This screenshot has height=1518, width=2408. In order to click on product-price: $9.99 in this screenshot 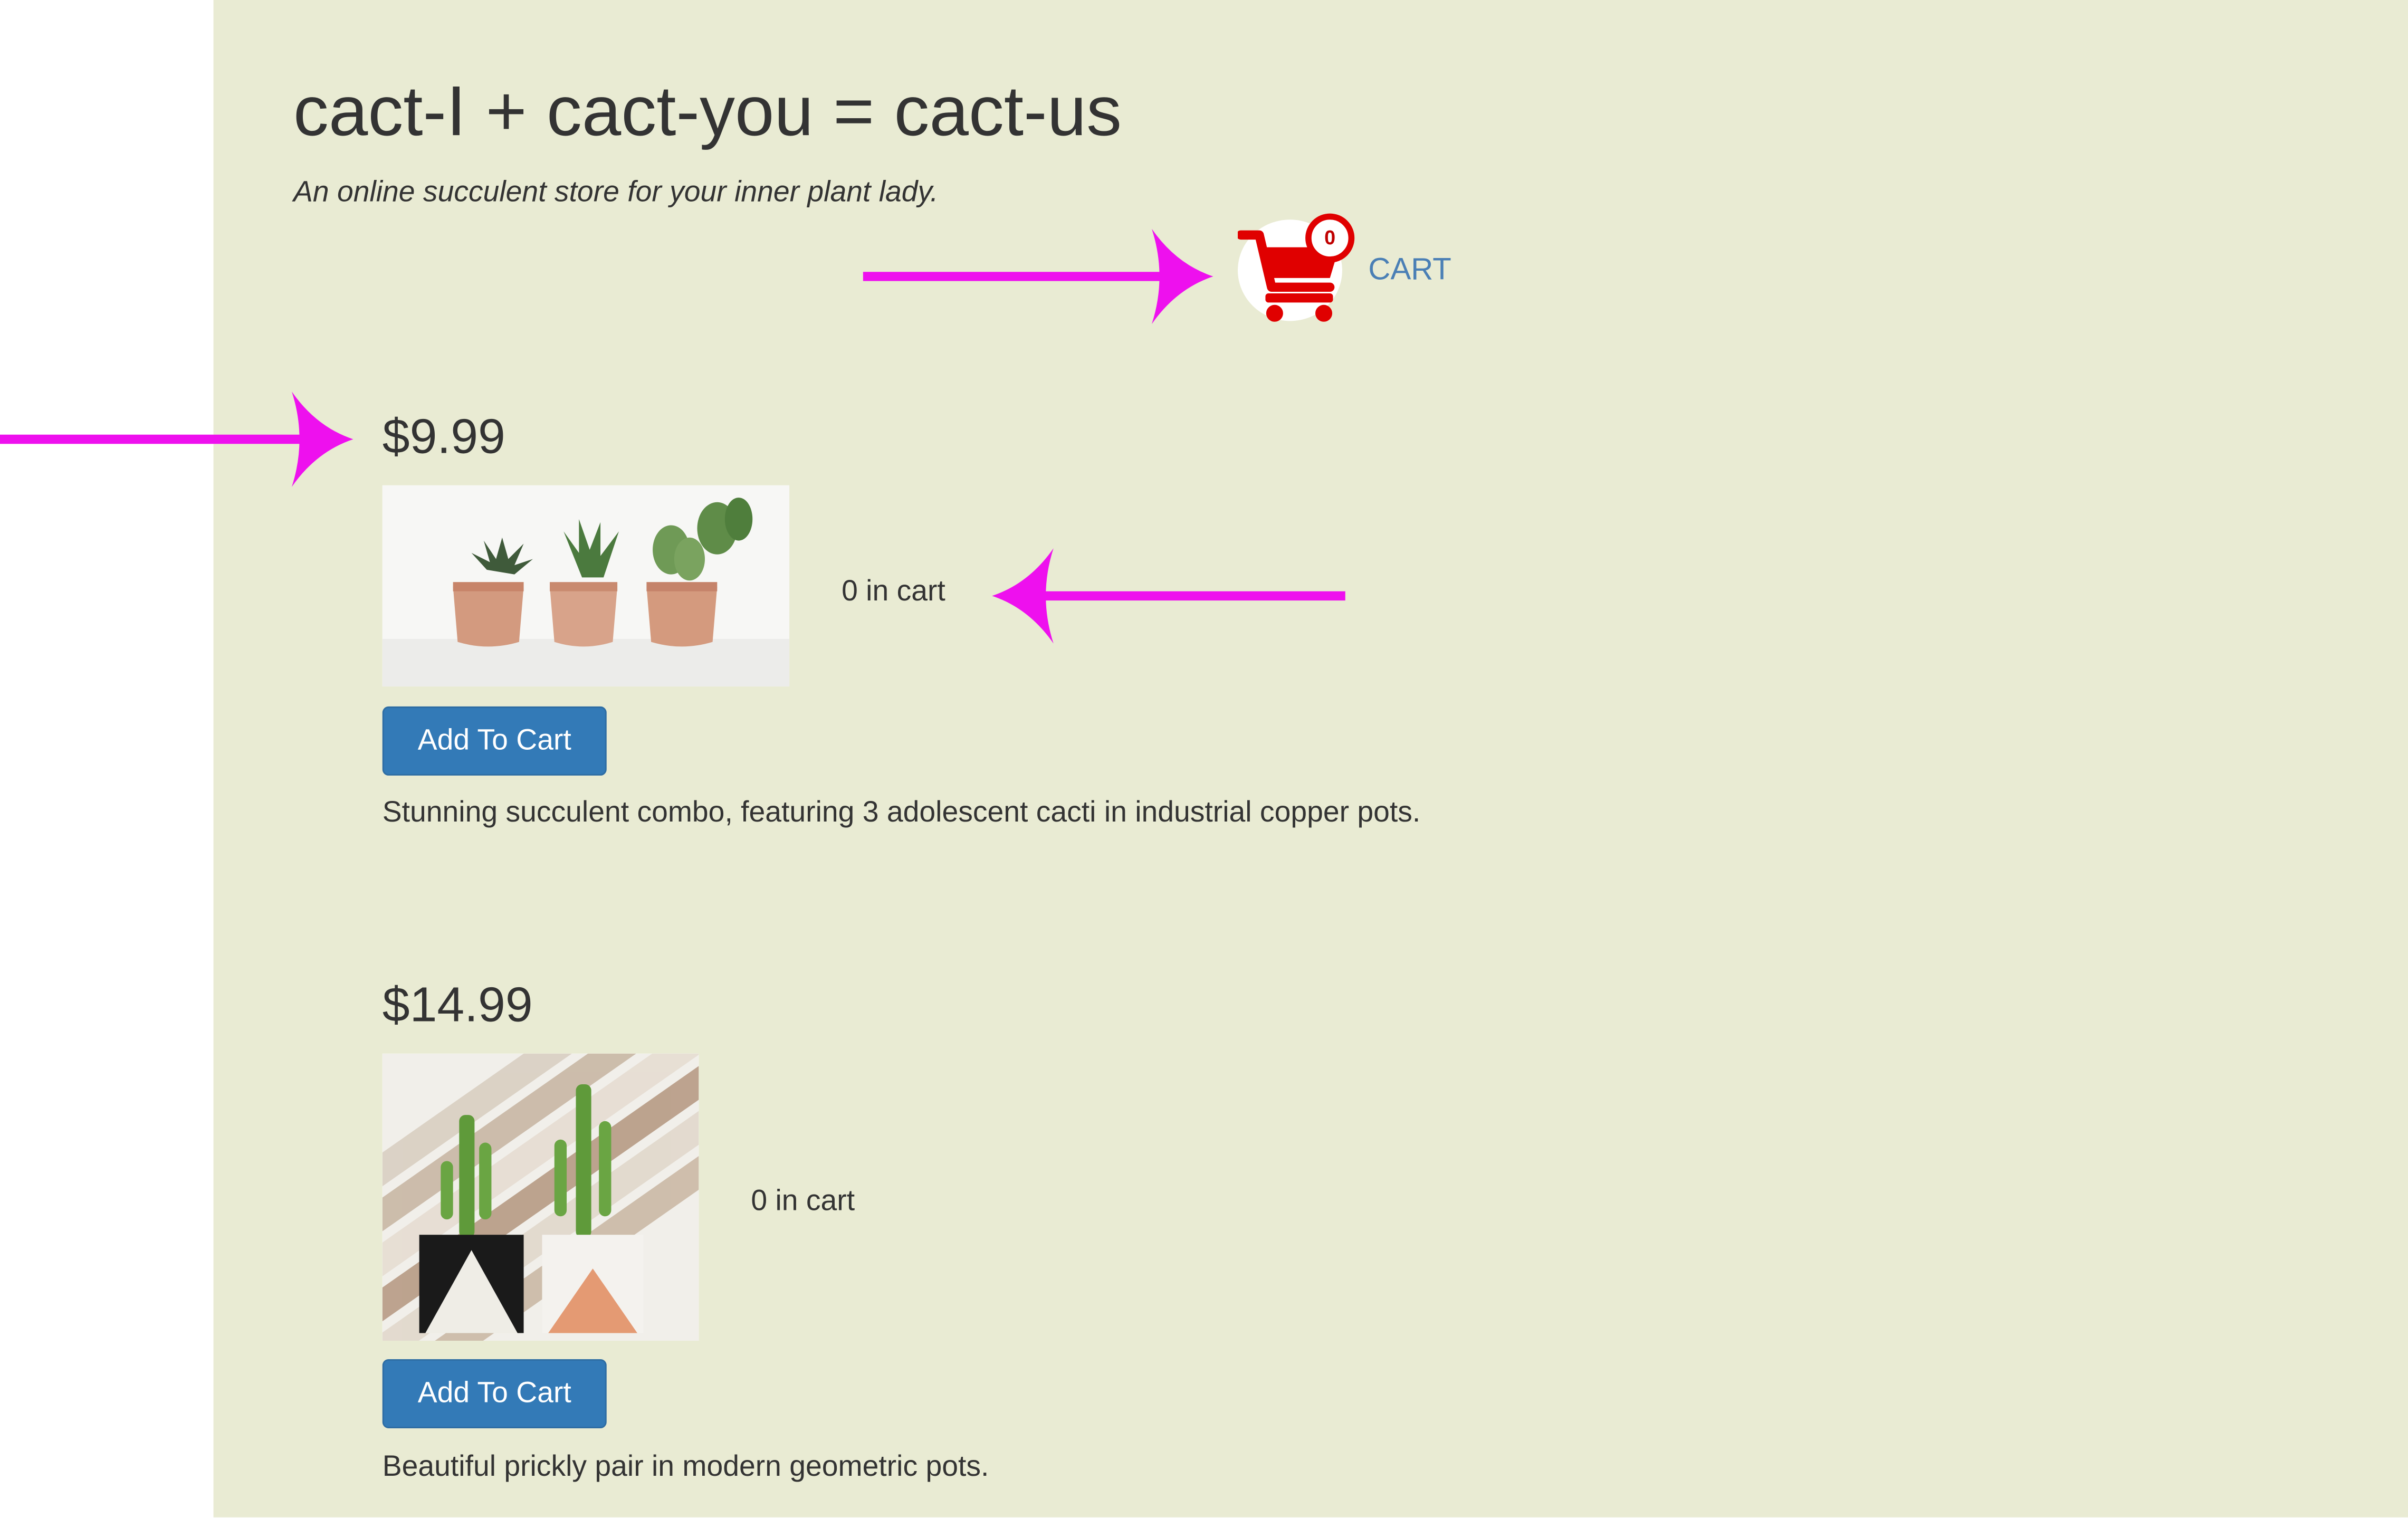, I will do `click(443, 436)`.